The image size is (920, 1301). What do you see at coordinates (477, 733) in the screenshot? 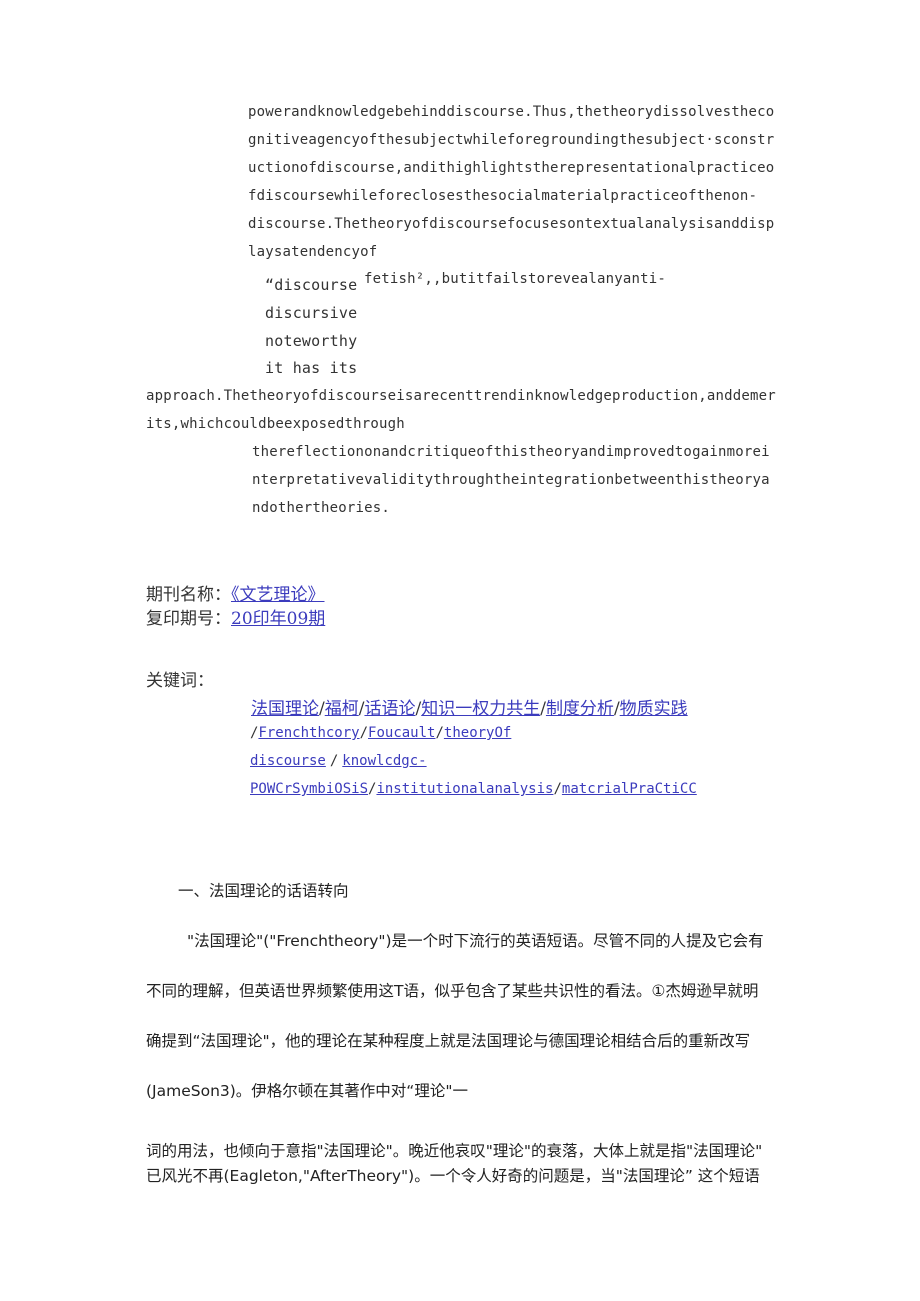
I see `keyword-link: theoryOf` at bounding box center [477, 733].